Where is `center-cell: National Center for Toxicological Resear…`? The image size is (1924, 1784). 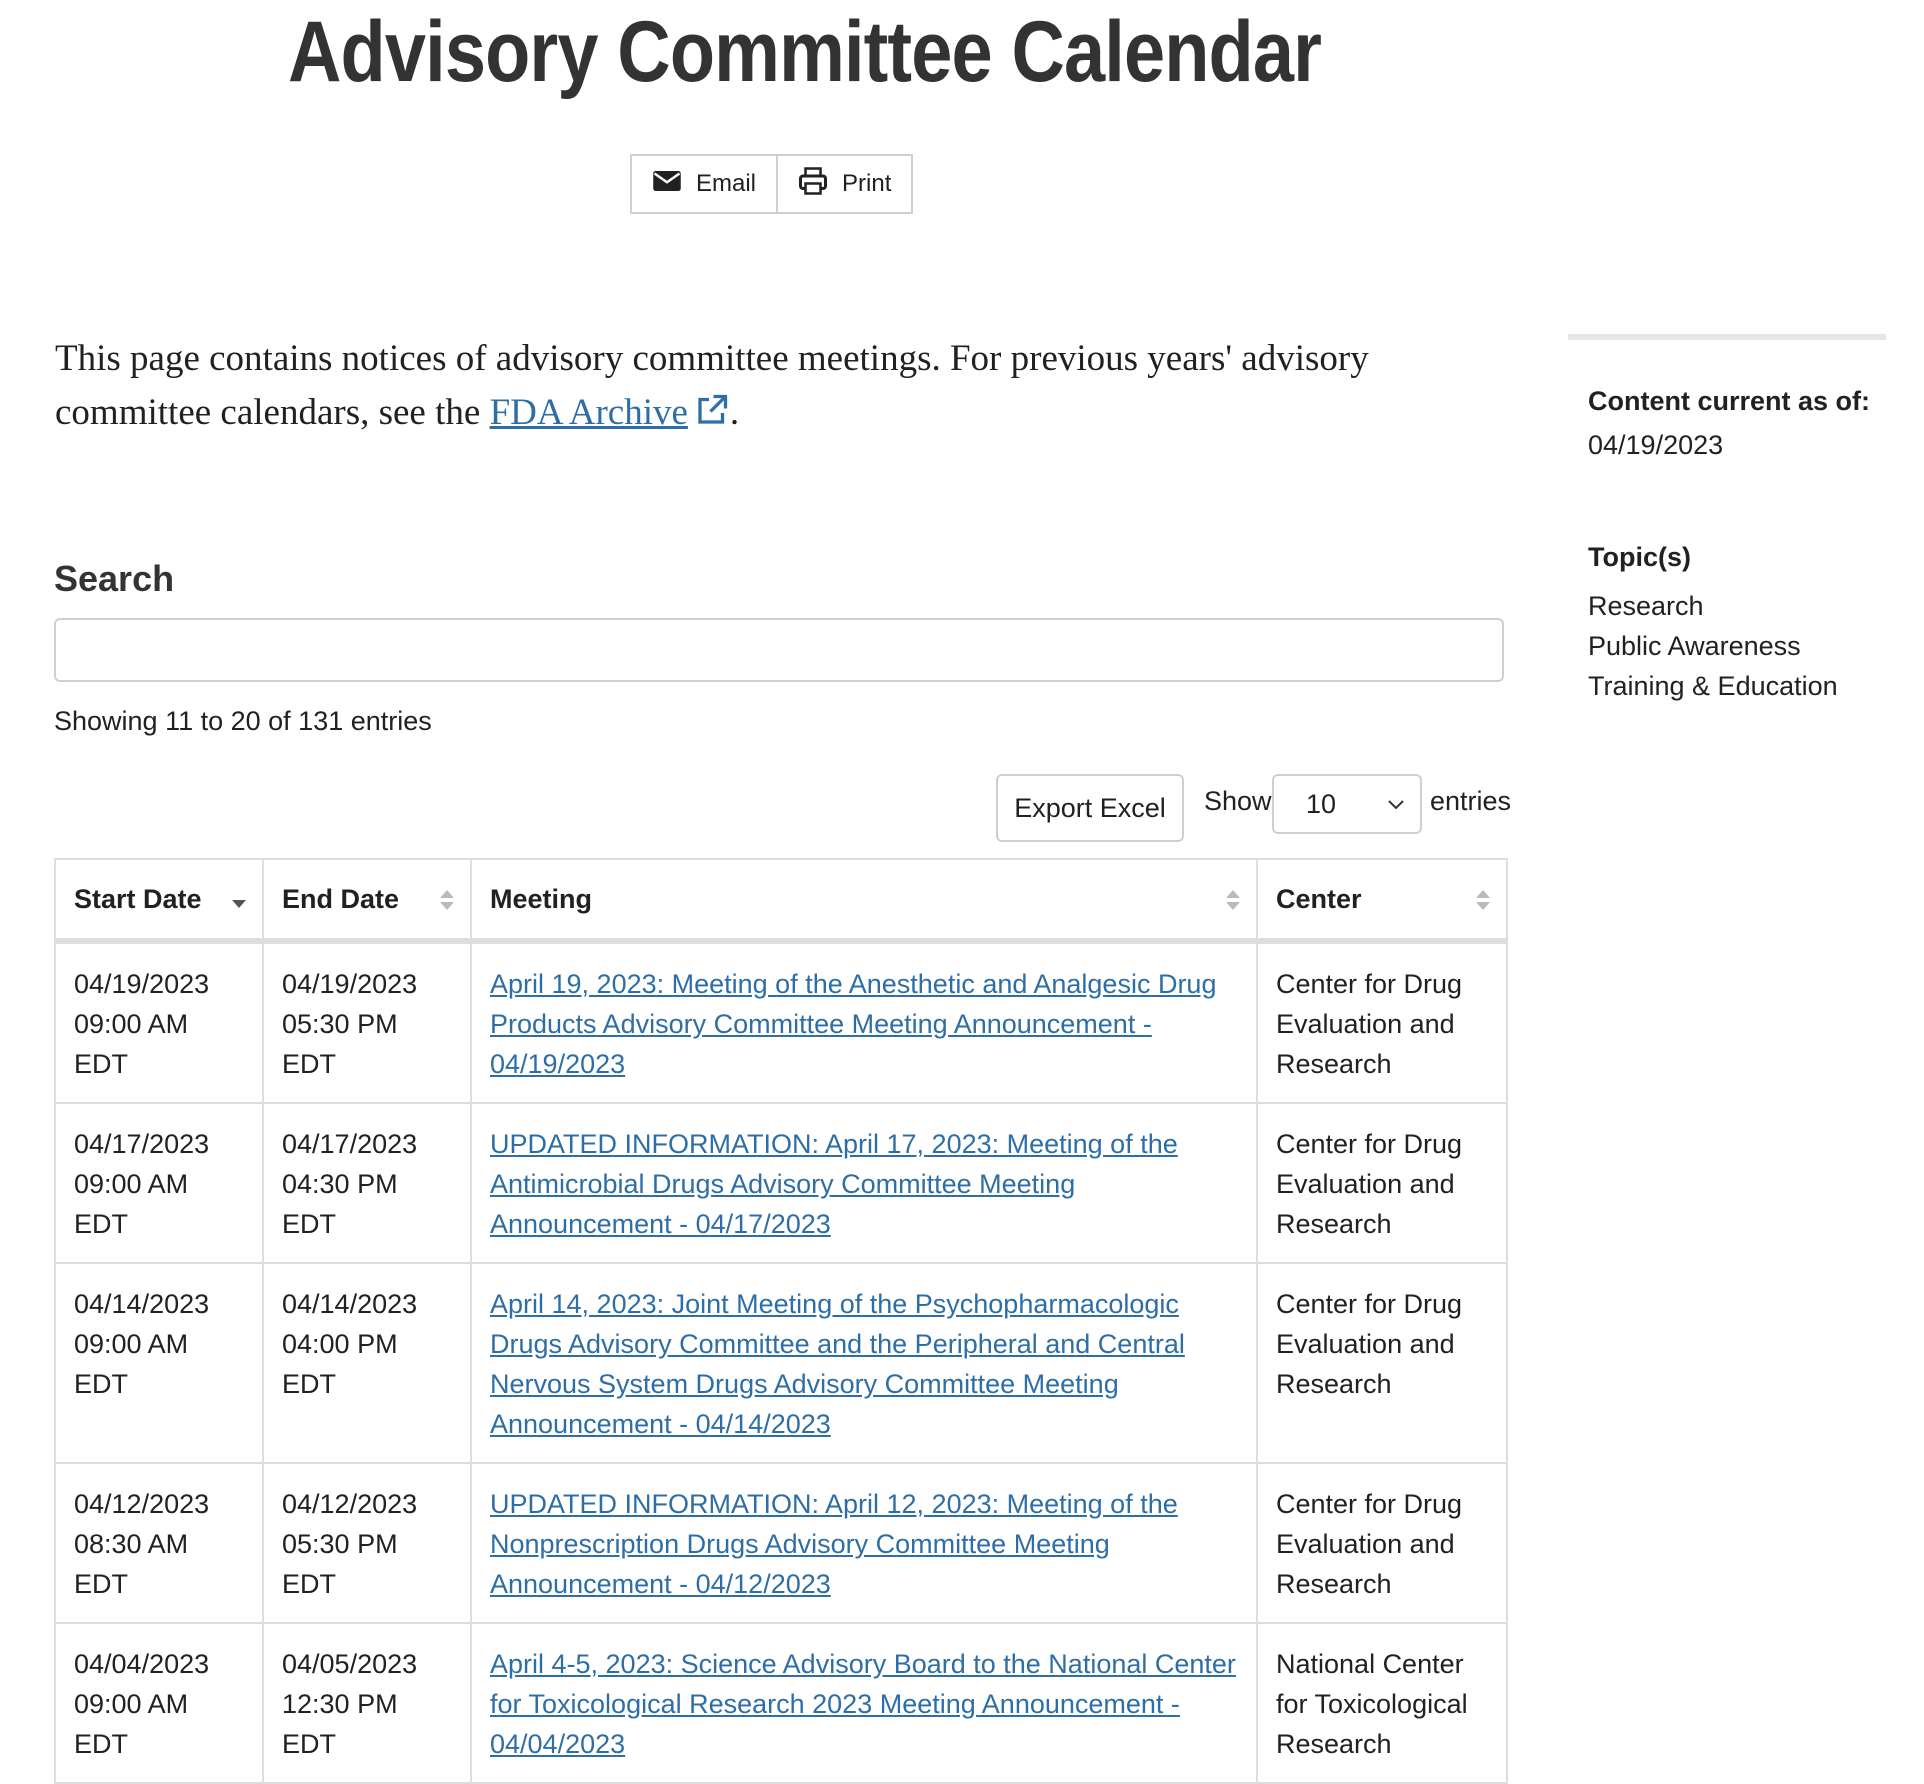
center-cell: National Center for Toxicological Resear… is located at coordinates (1382, 1703).